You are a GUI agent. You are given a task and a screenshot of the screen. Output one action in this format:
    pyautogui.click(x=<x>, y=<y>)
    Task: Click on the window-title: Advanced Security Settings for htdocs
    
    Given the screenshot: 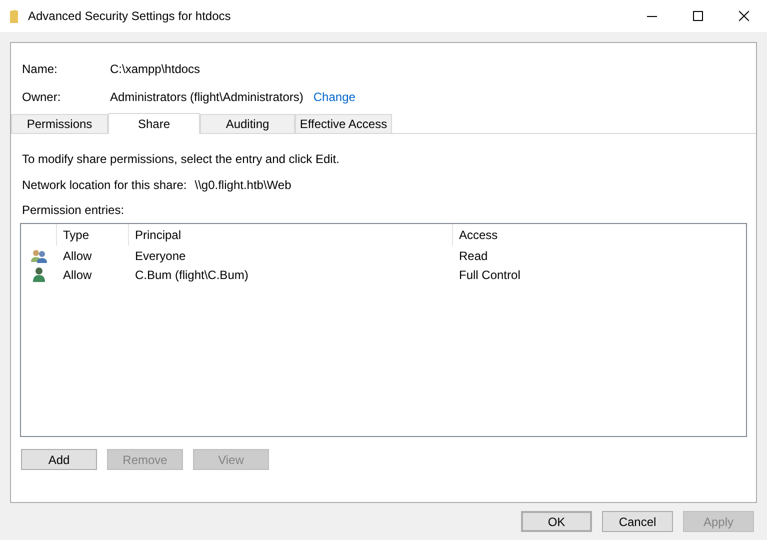 What is the action you would take?
    pyautogui.click(x=129, y=16)
    